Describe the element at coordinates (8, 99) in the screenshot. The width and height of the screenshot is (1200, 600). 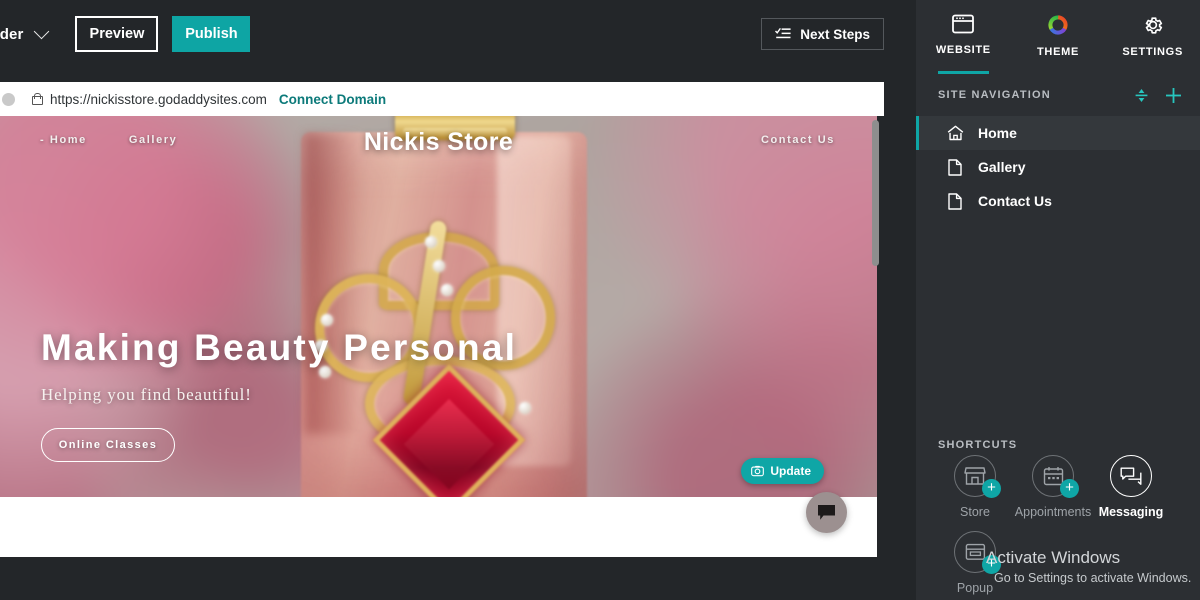
I see `browser-dot-icon` at that location.